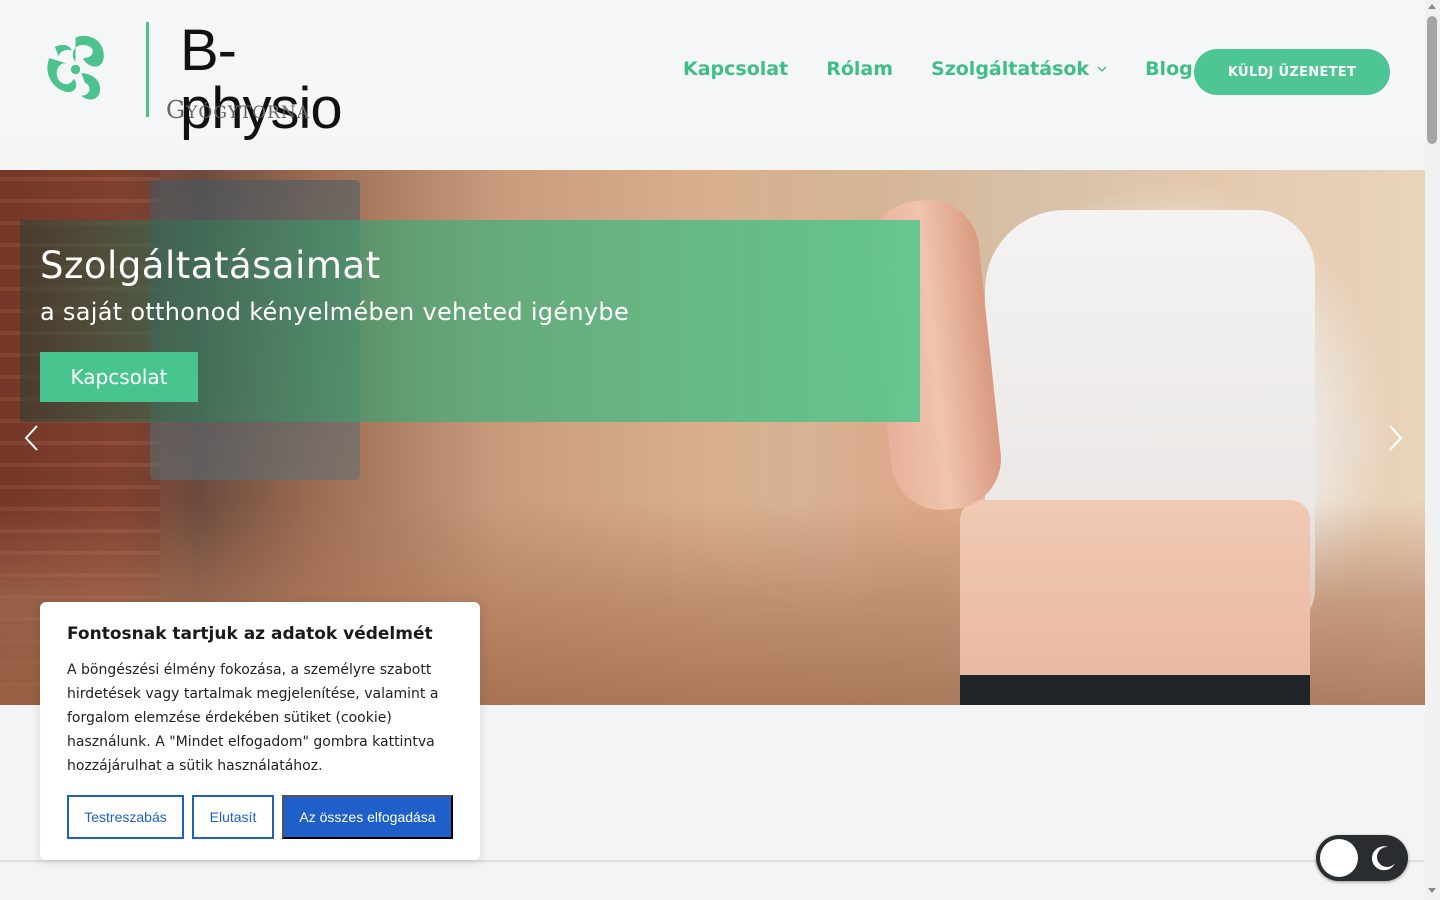 This screenshot has height=900, width=1440. Describe the element at coordinates (250, 634) in the screenshot. I see `cookie-title: Fontosnak tartjuk az adatok védelmét` at that location.